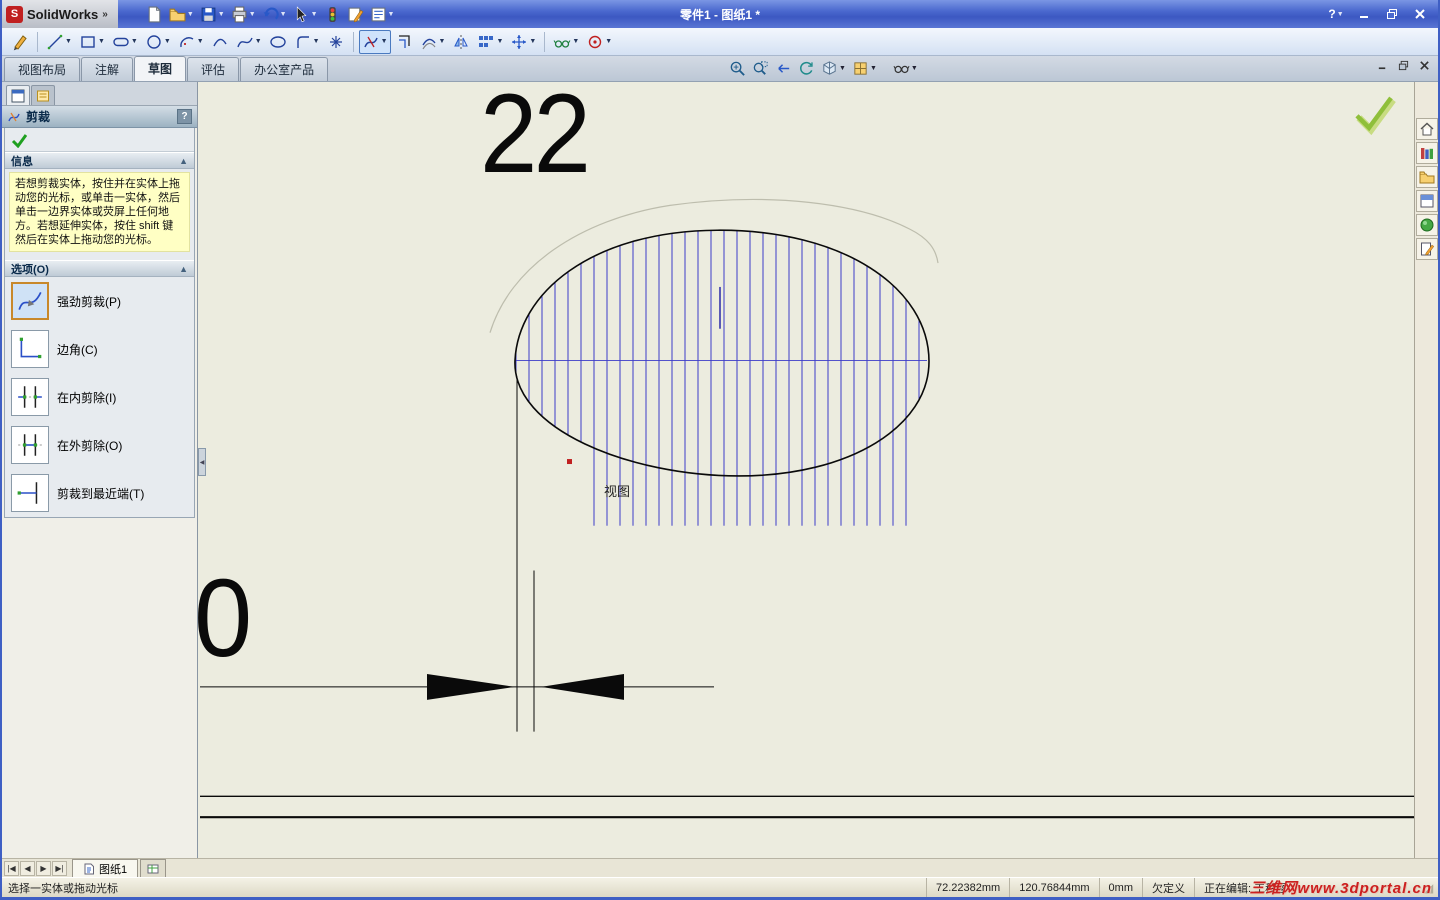 Image resolution: width=1440 pixels, height=900 pixels. I want to click on print-dropdown-icon: ▼, so click(252, 14).